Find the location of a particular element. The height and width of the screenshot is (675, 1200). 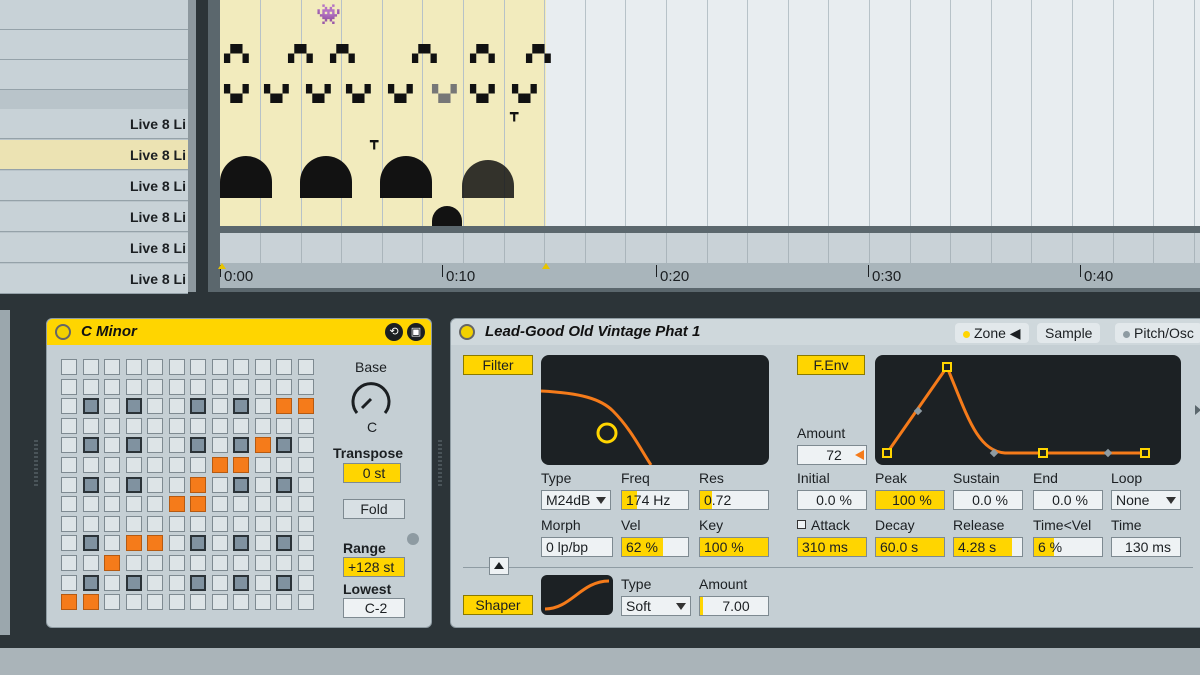

shaper-amount-field: 7.00 is located at coordinates (734, 606).